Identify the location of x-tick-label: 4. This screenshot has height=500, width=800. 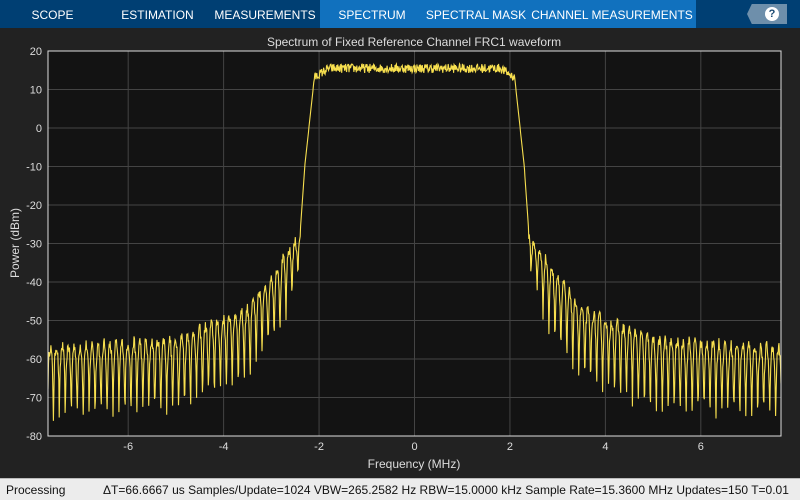
(605, 447).